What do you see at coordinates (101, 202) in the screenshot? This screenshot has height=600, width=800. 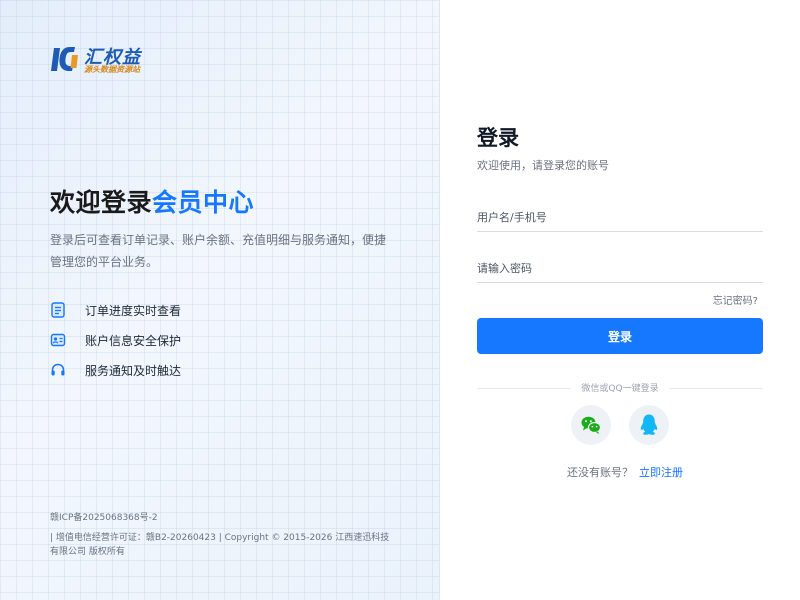 I see `welcome-title: 欢迎登录` at bounding box center [101, 202].